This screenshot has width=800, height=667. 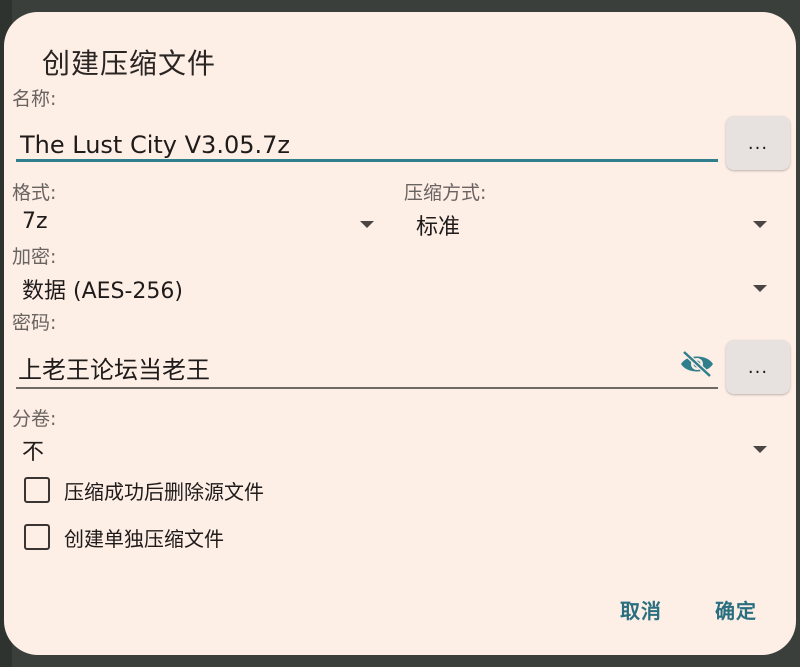 What do you see at coordinates (34, 419) in the screenshot?
I see `split-label: 分卷:` at bounding box center [34, 419].